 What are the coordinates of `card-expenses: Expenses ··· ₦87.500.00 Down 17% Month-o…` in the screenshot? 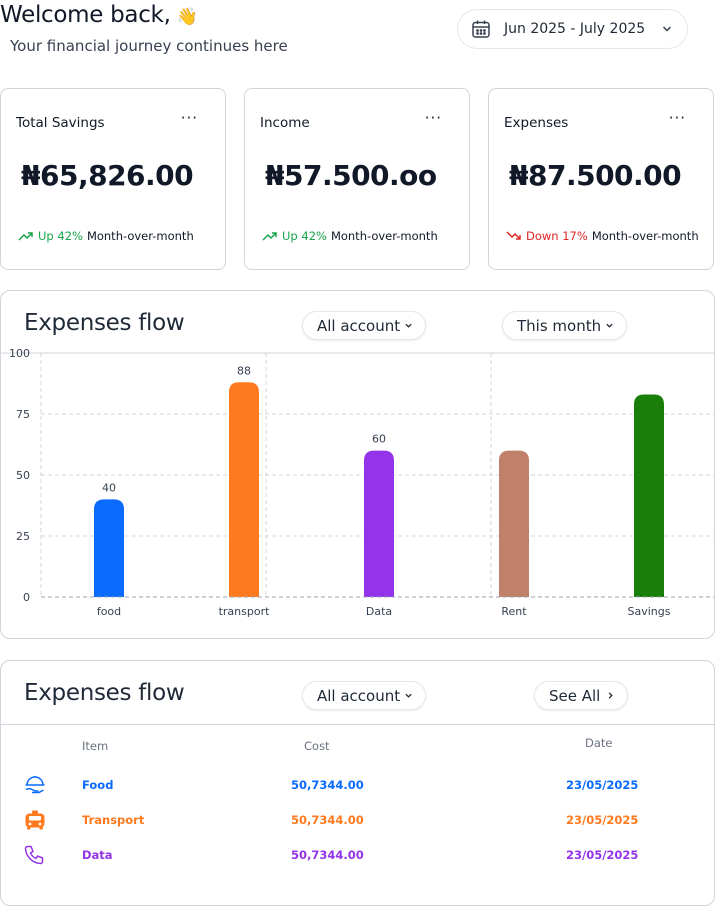 It's located at (601, 179).